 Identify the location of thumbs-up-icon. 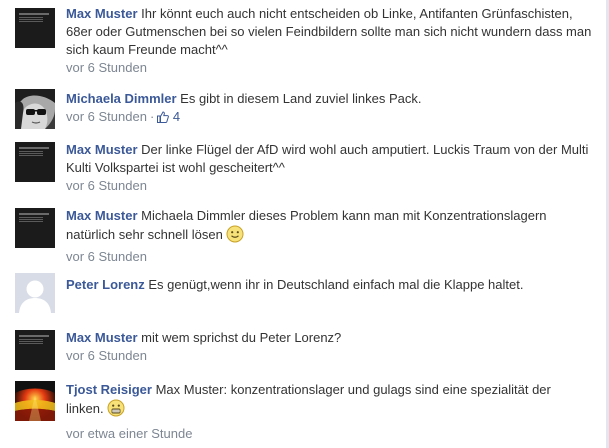
(163, 119).